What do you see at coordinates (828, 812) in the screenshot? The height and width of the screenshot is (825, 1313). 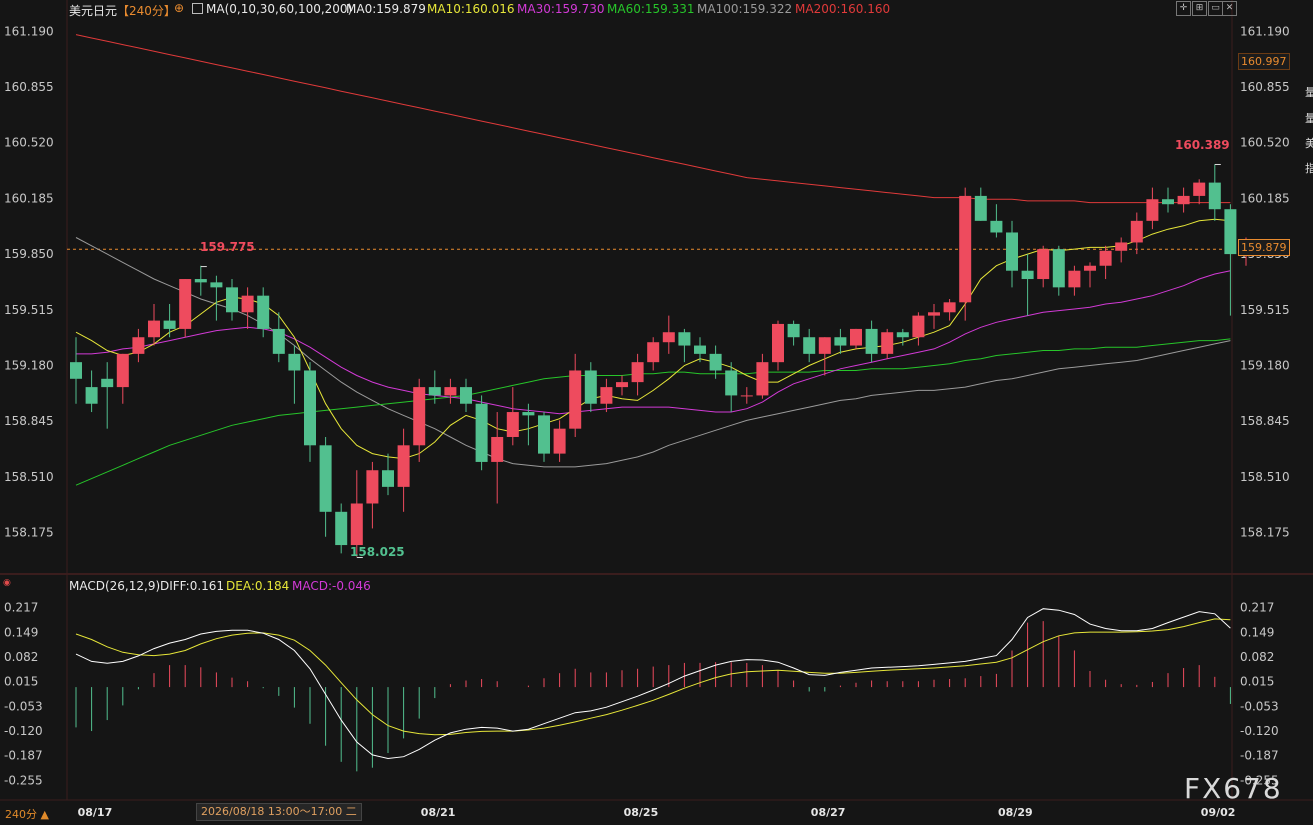 I see `x-axis-label: 08/27` at bounding box center [828, 812].